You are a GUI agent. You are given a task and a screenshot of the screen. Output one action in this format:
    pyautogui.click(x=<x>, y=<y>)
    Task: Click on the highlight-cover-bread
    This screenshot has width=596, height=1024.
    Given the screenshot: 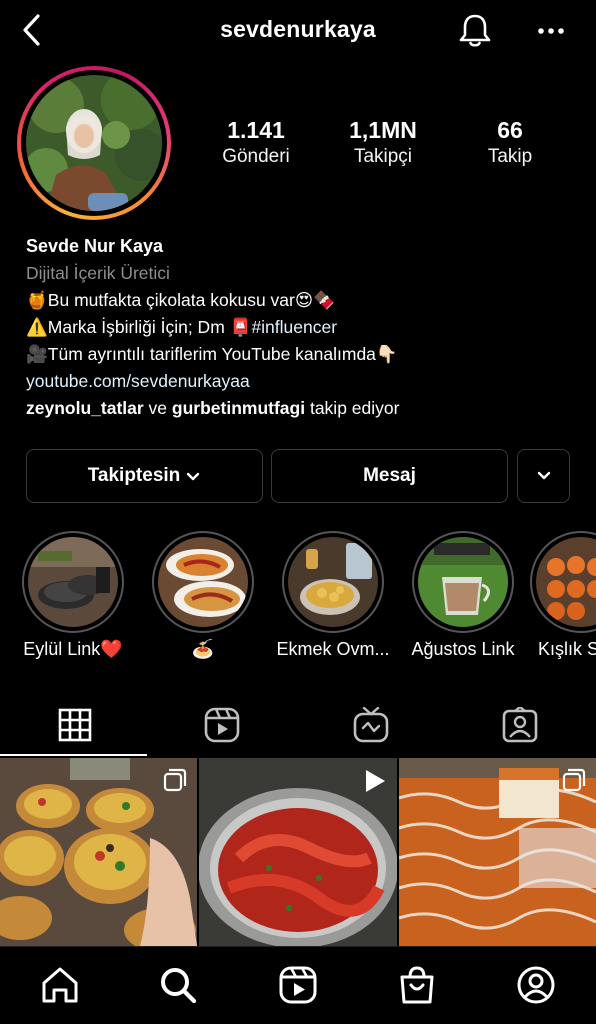 What is the action you would take?
    pyautogui.click(x=333, y=582)
    